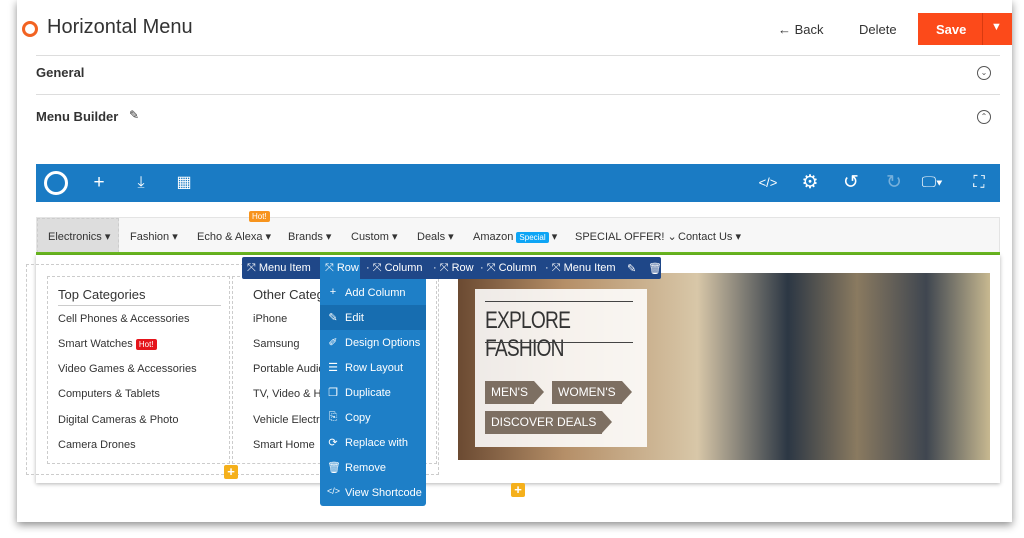  What do you see at coordinates (127, 369) in the screenshot?
I see `link-item: Video Games & Accessories` at bounding box center [127, 369].